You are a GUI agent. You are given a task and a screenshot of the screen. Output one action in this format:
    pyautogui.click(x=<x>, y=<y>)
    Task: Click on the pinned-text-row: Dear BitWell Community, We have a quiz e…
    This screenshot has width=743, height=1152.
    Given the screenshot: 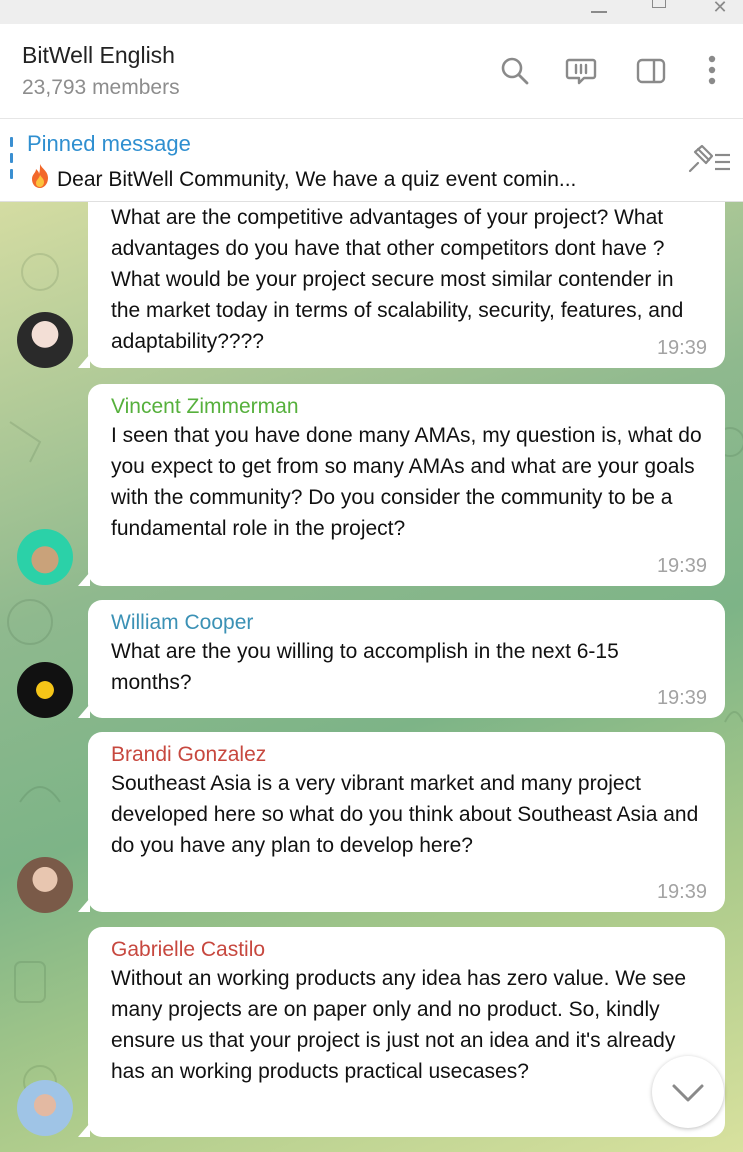 What is the action you would take?
    pyautogui.click(x=347, y=177)
    